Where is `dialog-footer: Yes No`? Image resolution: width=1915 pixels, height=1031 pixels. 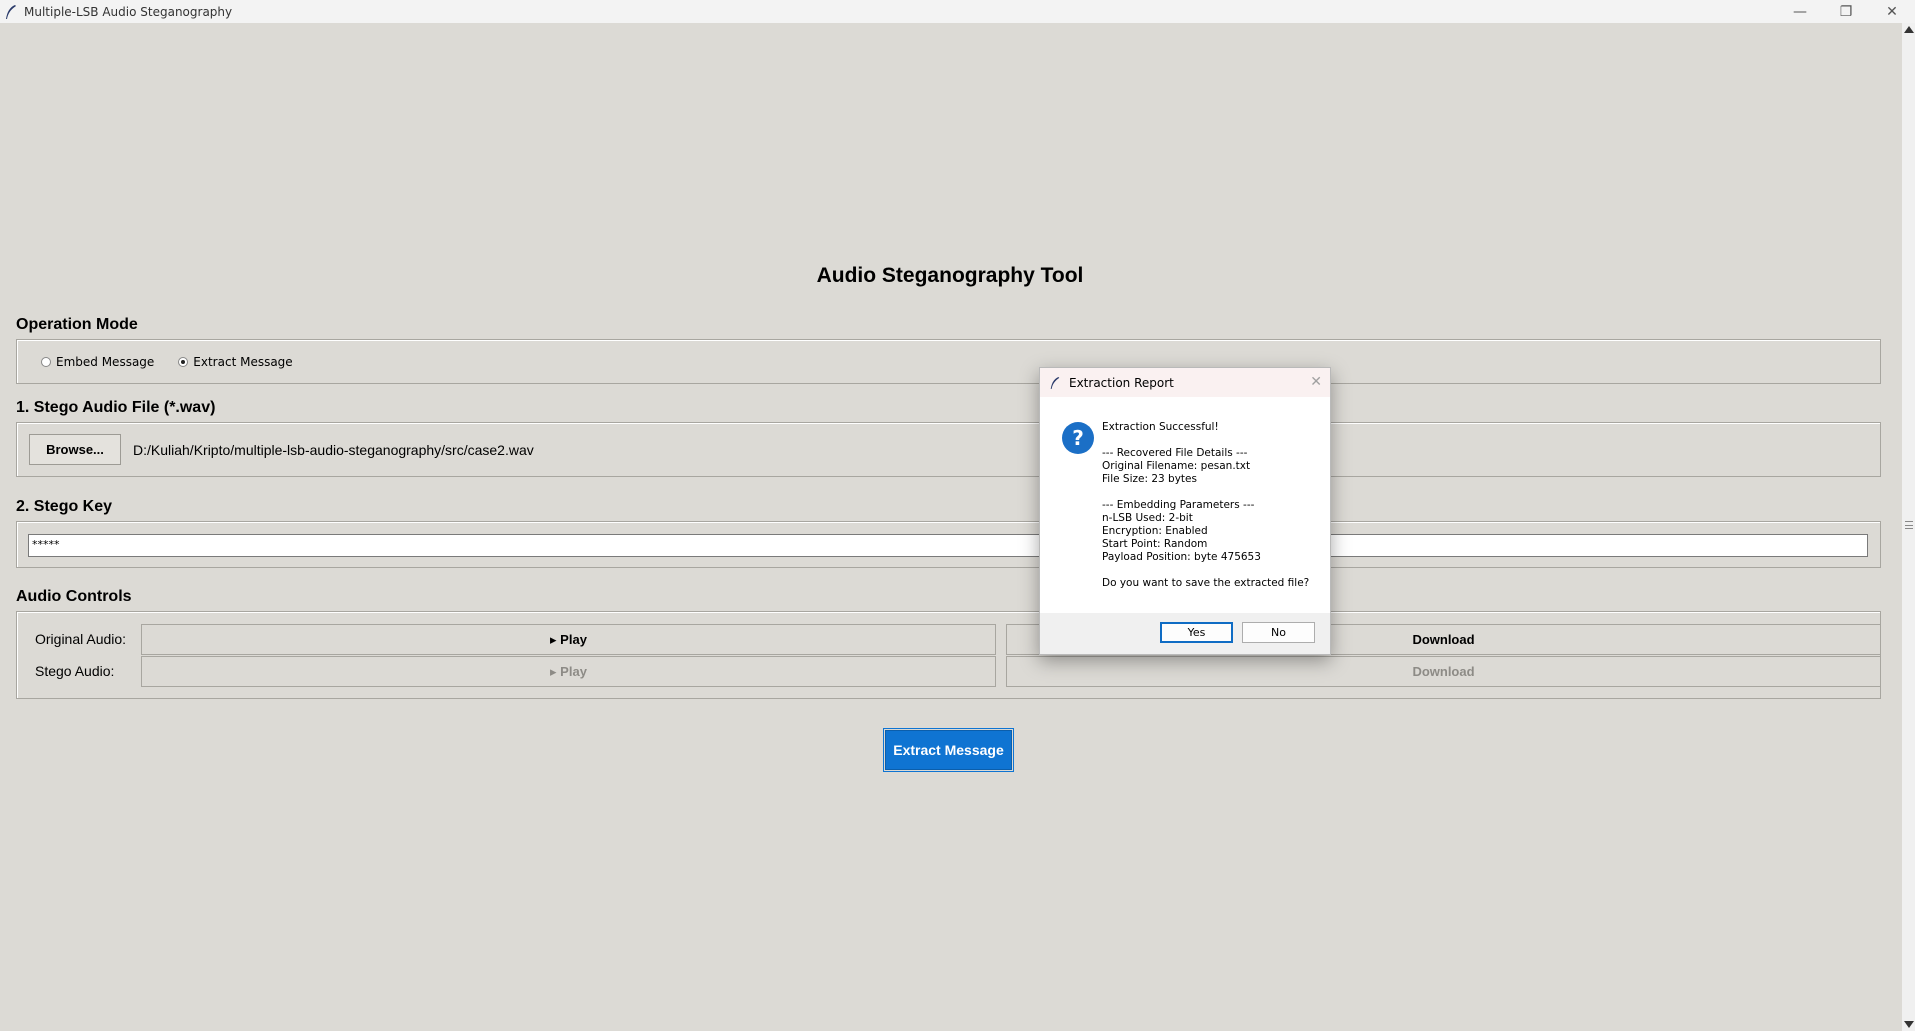
dialog-footer: Yes No is located at coordinates (1185, 633).